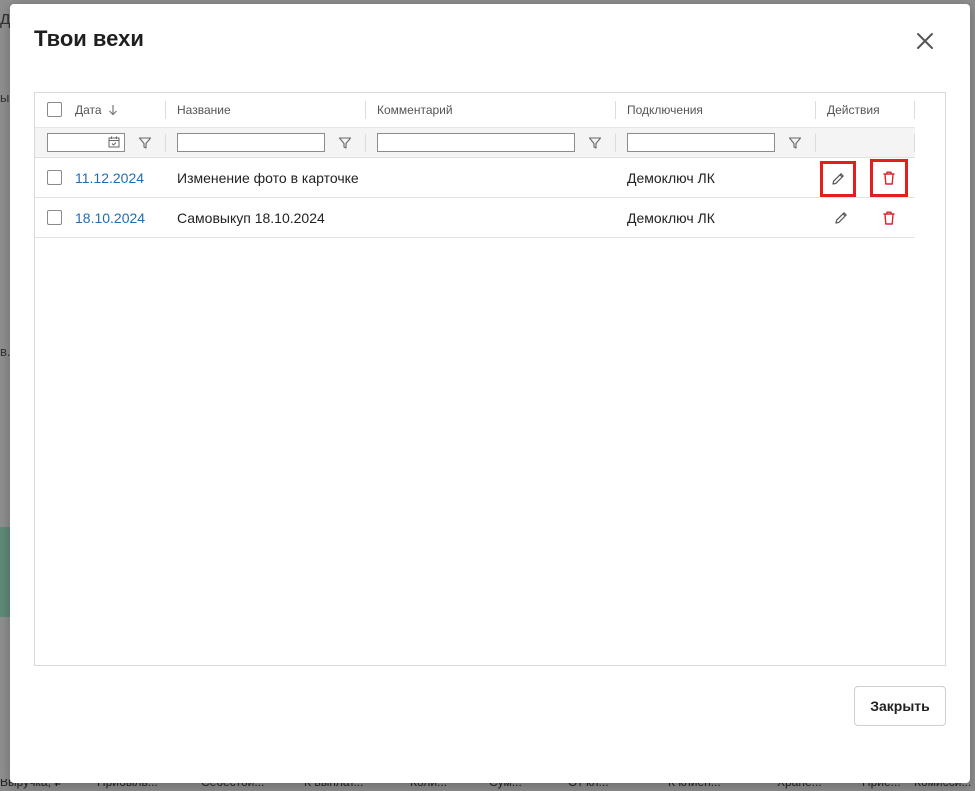 This screenshot has width=975, height=791. Describe the element at coordinates (490, 110) in the screenshot. I see `column-header-comment: Комментарий` at that location.